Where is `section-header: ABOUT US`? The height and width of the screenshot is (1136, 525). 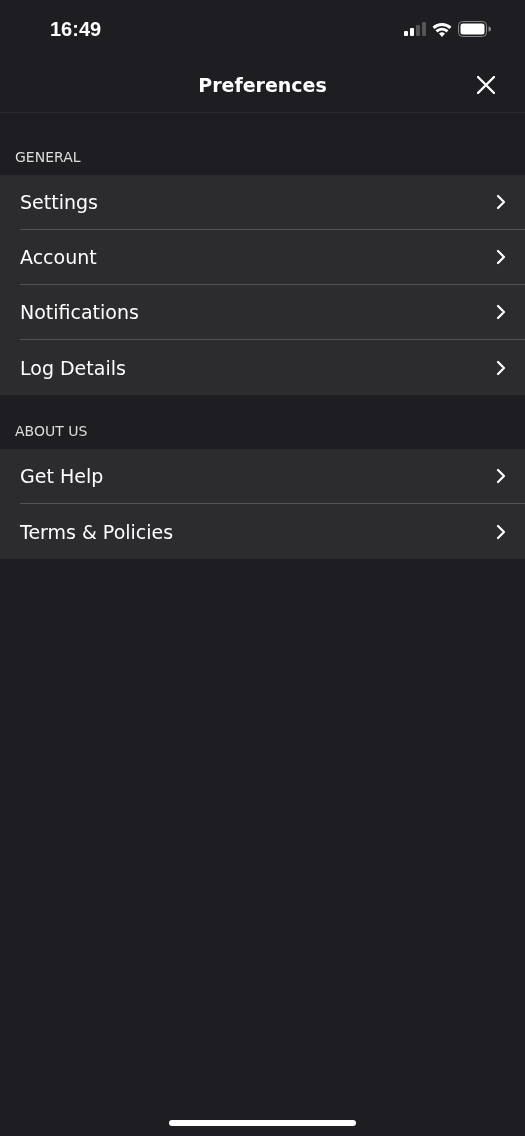
section-header: ABOUT US is located at coordinates (51, 432).